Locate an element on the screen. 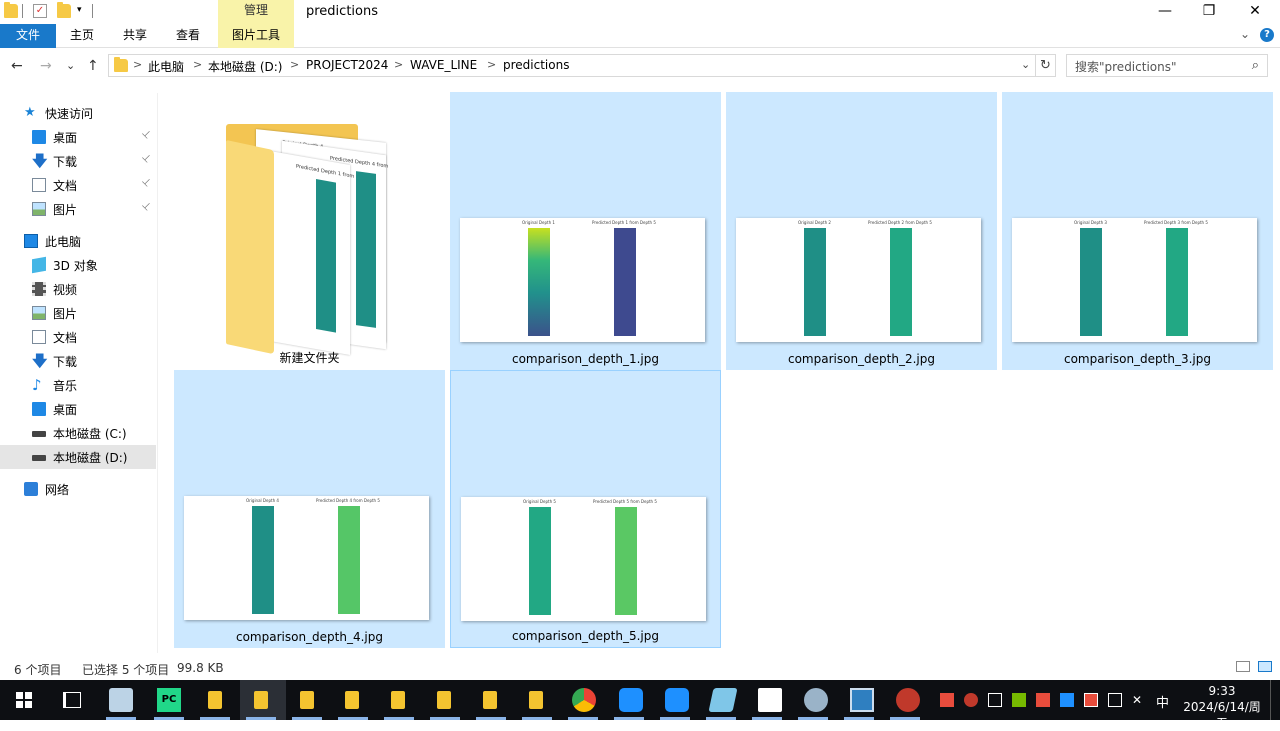 Image resolution: width=1280 pixels, height=731 pixels. task-view-icon is located at coordinates (72, 700).